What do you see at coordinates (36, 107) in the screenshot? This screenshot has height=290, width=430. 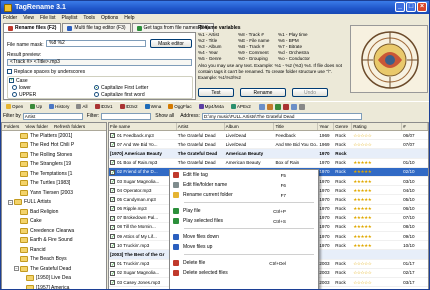 I see `up-button: Up` at bounding box center [36, 107].